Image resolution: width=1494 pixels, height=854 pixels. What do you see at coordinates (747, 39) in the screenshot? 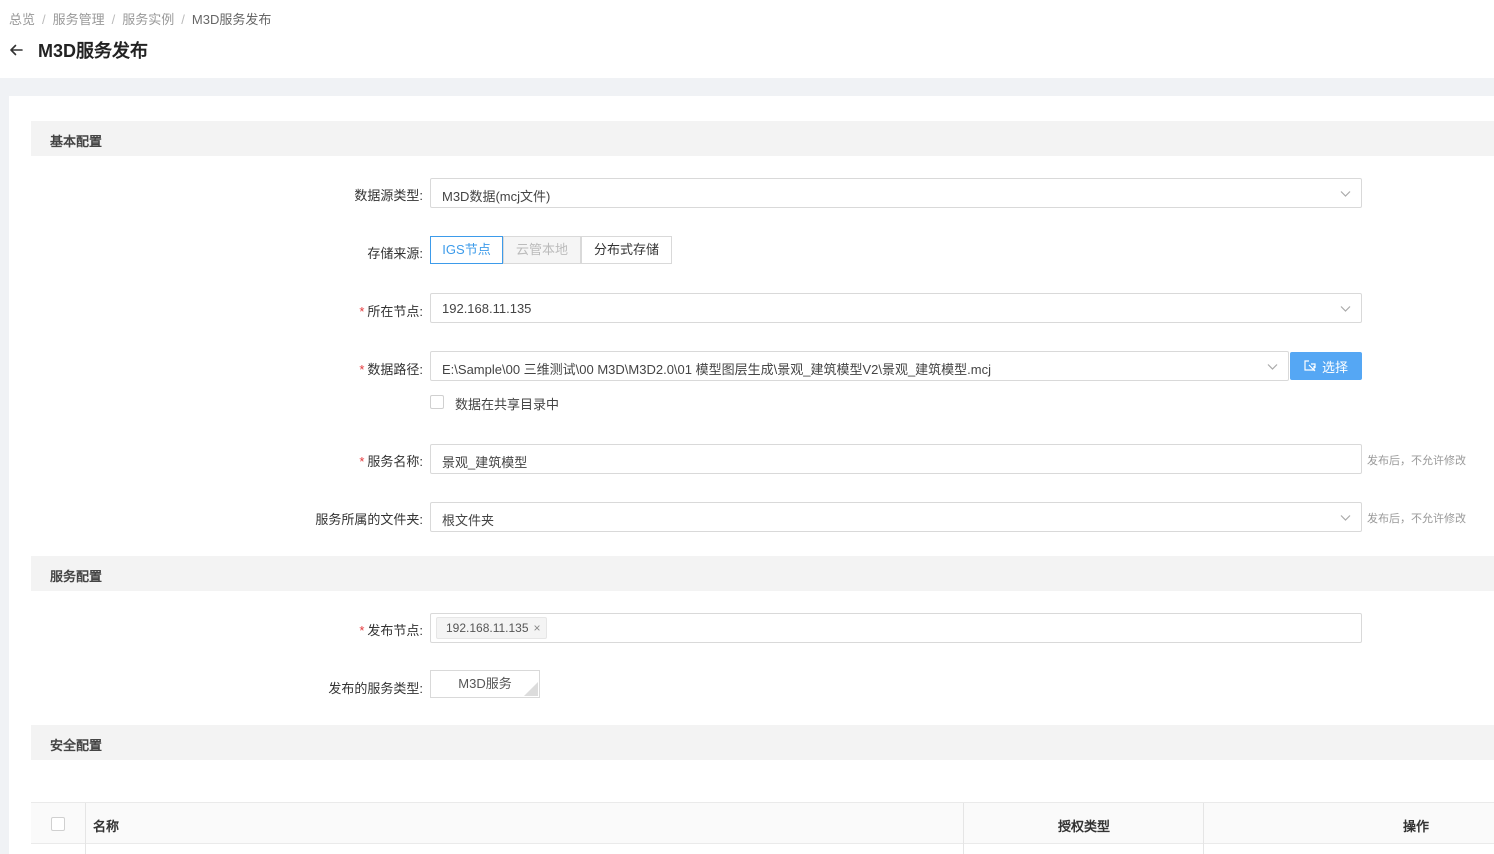
I see `page-header: 总览 / 服务管理 / 服务实例 / M3D服务发布 M3D服务发布` at bounding box center [747, 39].